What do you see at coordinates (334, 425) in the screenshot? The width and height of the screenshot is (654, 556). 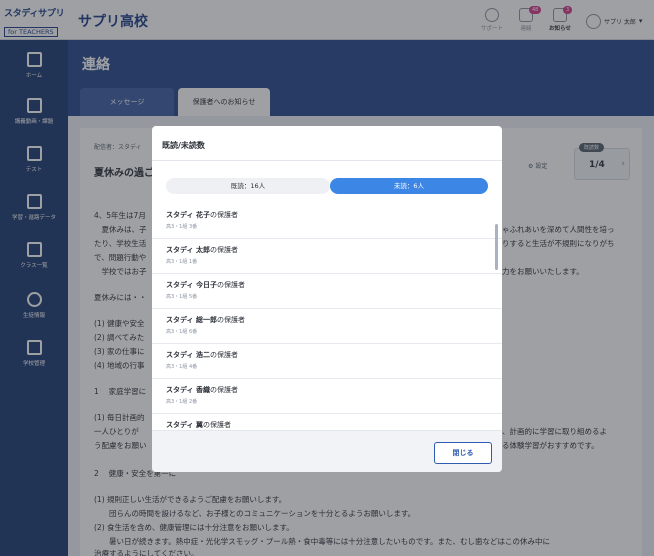 I see `guardian-name: スタディ 翼の保護者` at bounding box center [334, 425].